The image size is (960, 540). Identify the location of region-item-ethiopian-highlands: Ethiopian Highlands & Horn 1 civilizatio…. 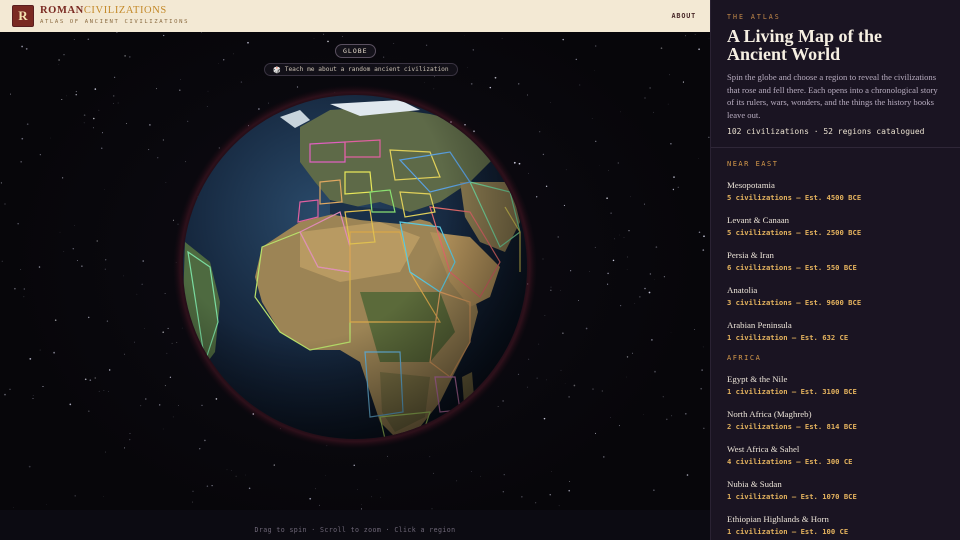
(835, 525).